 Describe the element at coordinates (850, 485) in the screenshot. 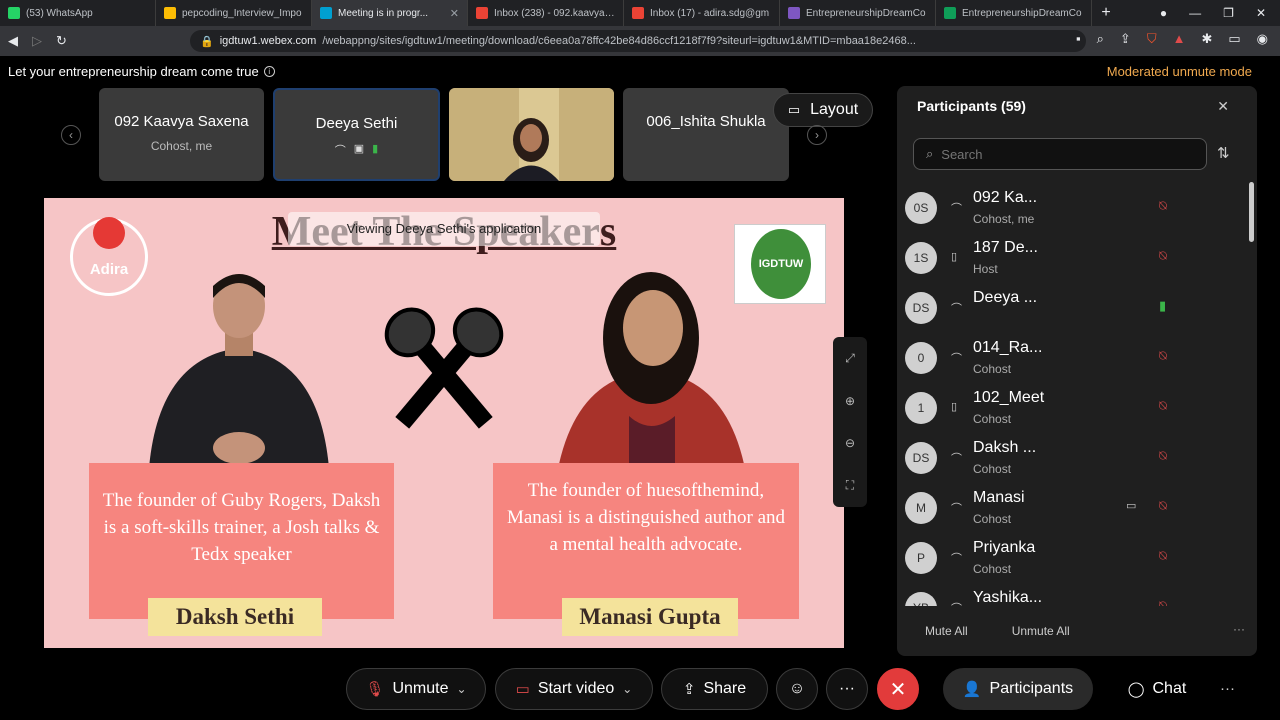

I see `fit-icon: ⛶` at that location.